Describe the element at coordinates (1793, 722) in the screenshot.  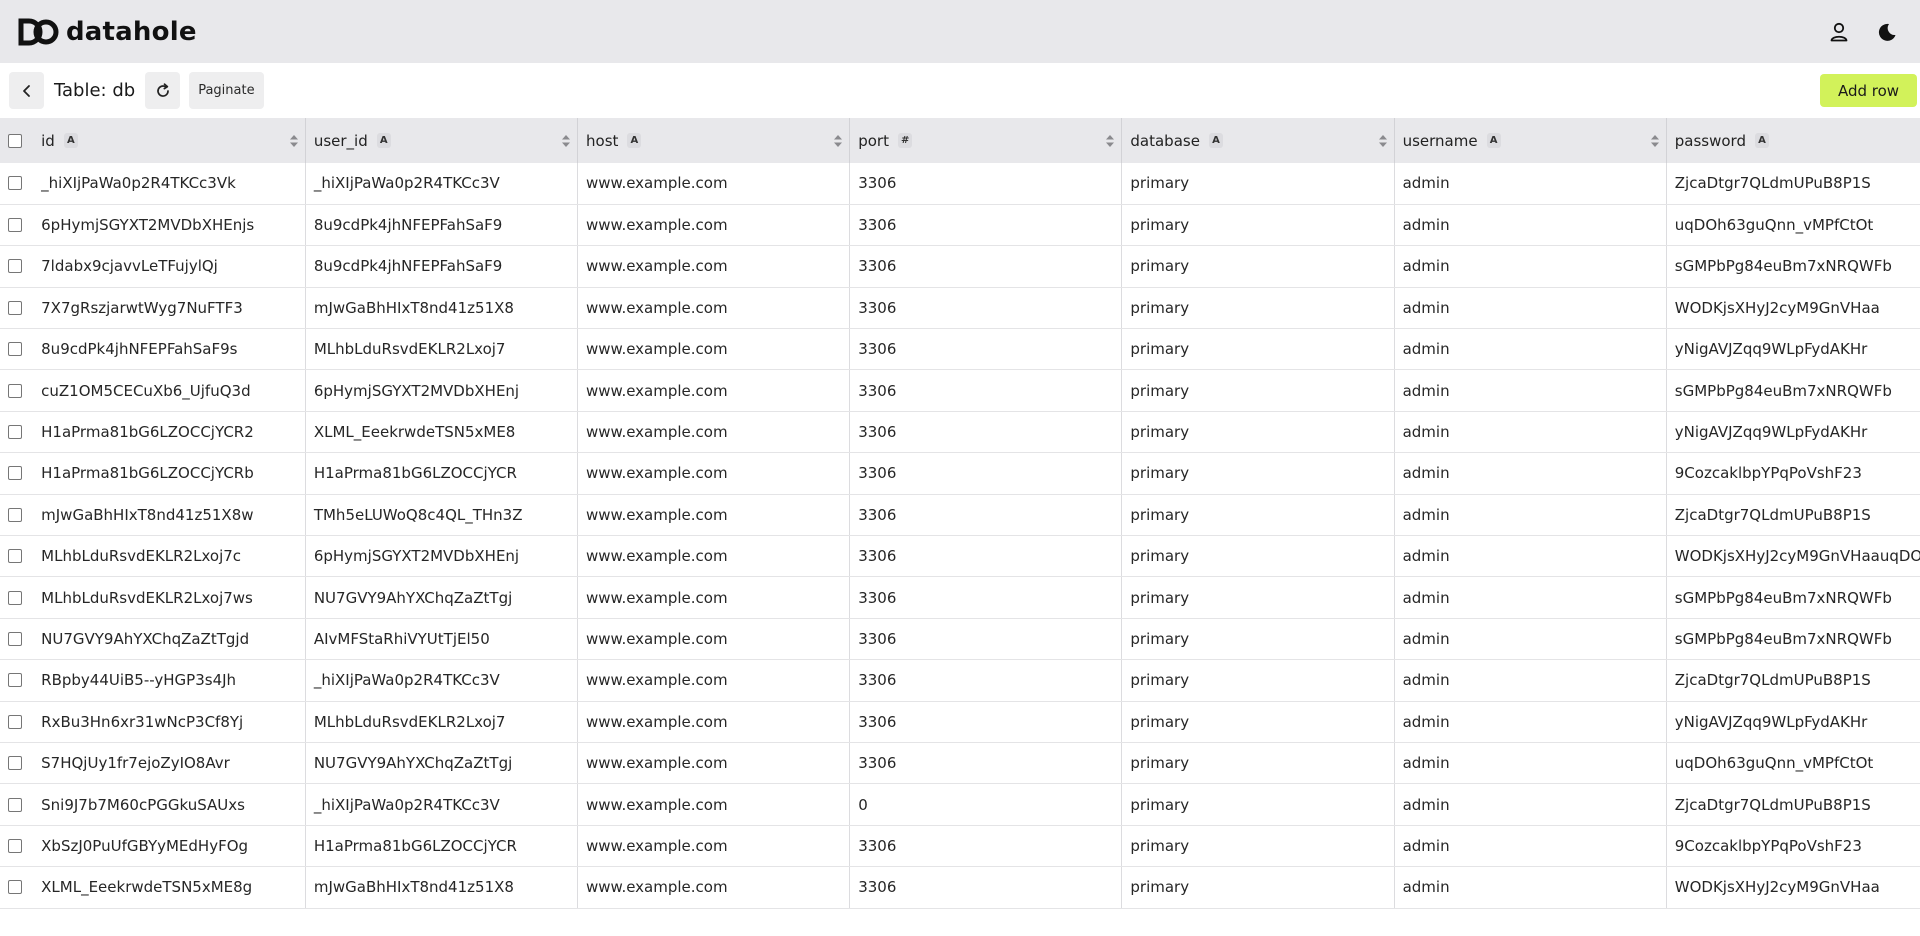
I see `cell-password: yNigAVJZqq9WLpFydAKHr` at that location.